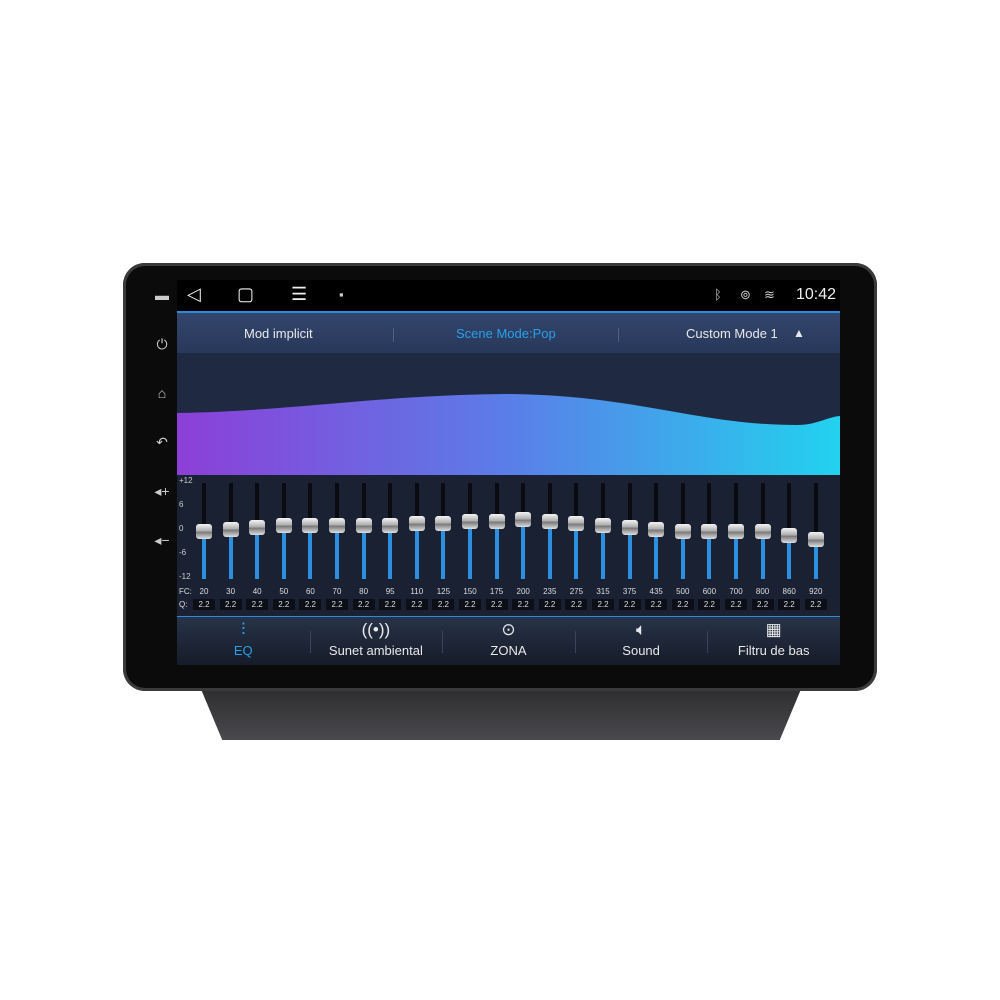 The width and height of the screenshot is (1000, 1000). What do you see at coordinates (341, 294) in the screenshot?
I see `gallery-icon: ▪` at bounding box center [341, 294].